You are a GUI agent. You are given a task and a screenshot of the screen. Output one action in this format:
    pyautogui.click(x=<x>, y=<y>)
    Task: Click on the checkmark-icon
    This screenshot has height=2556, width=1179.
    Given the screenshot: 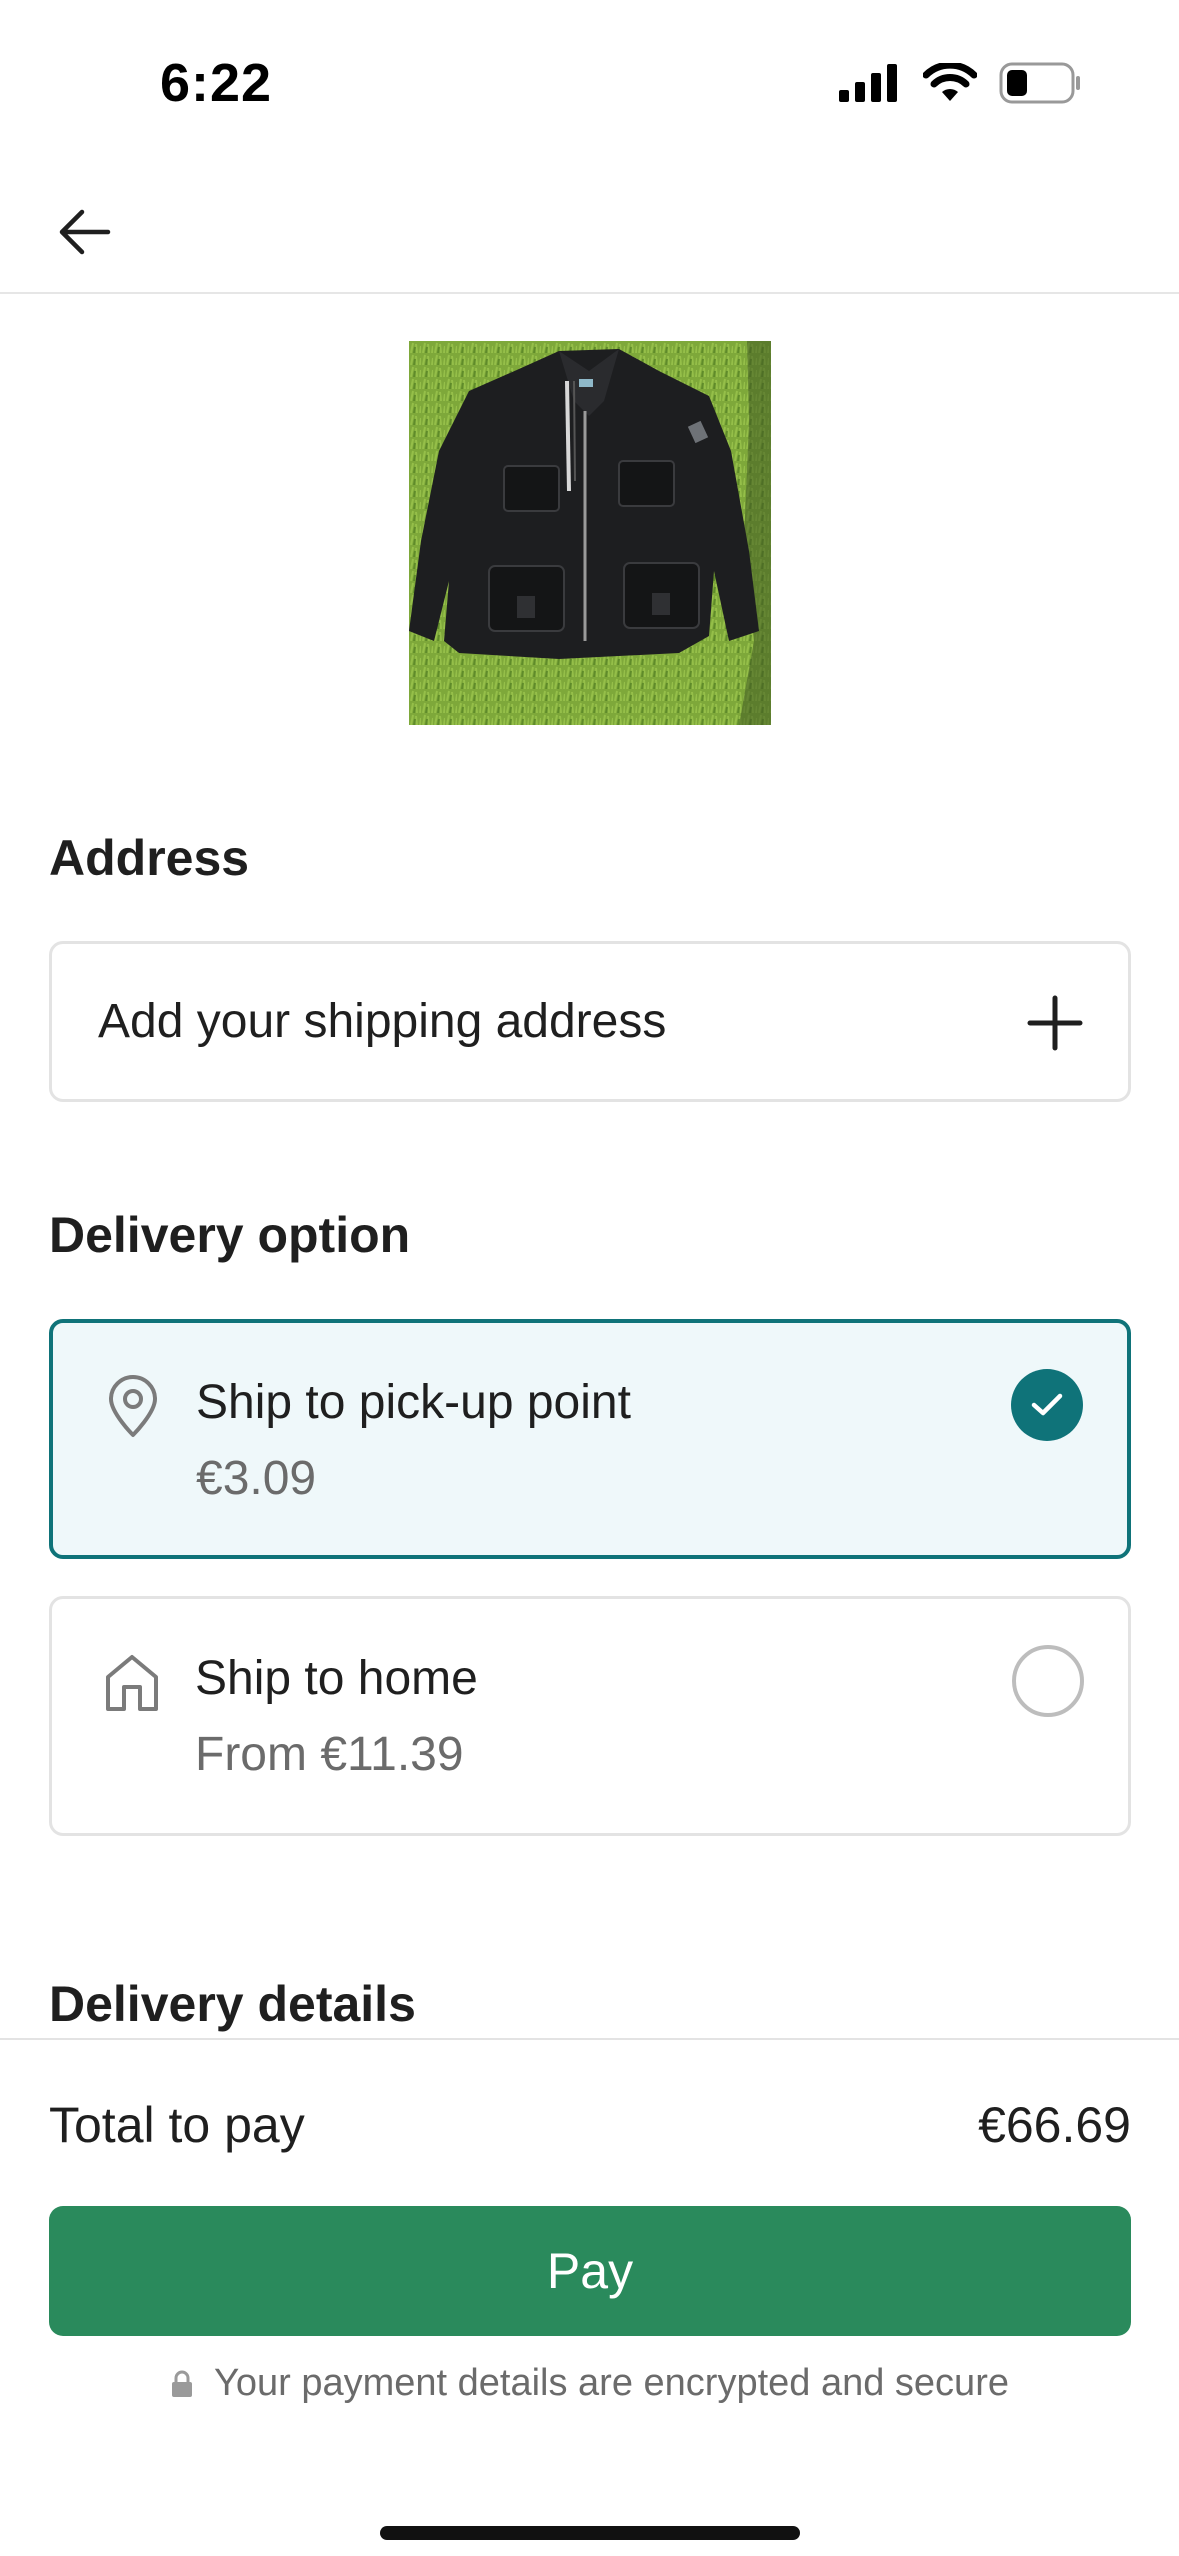 What is the action you would take?
    pyautogui.click(x=1047, y=1404)
    